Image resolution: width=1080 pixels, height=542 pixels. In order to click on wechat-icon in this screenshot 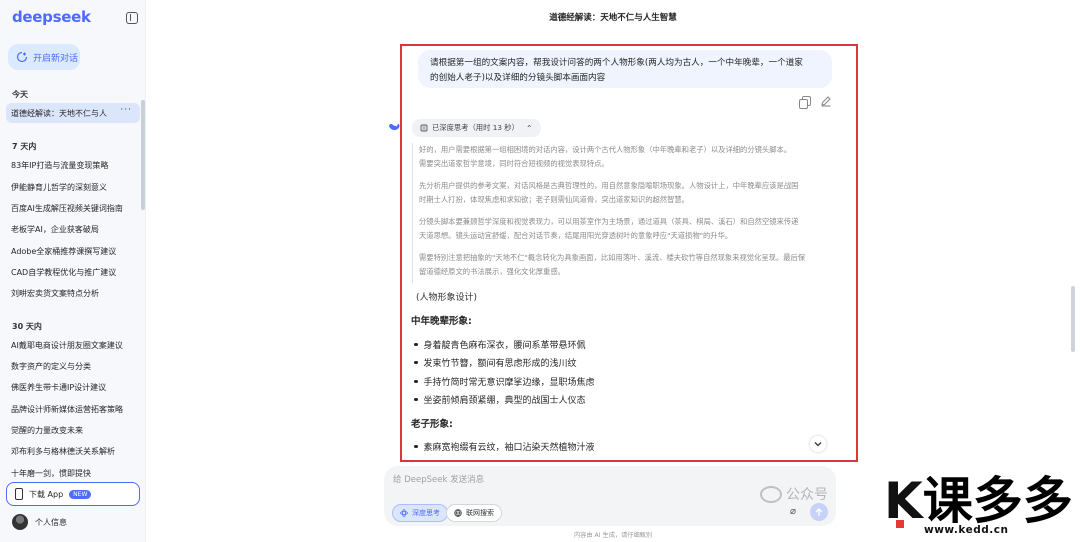, I will do `click(771, 494)`.